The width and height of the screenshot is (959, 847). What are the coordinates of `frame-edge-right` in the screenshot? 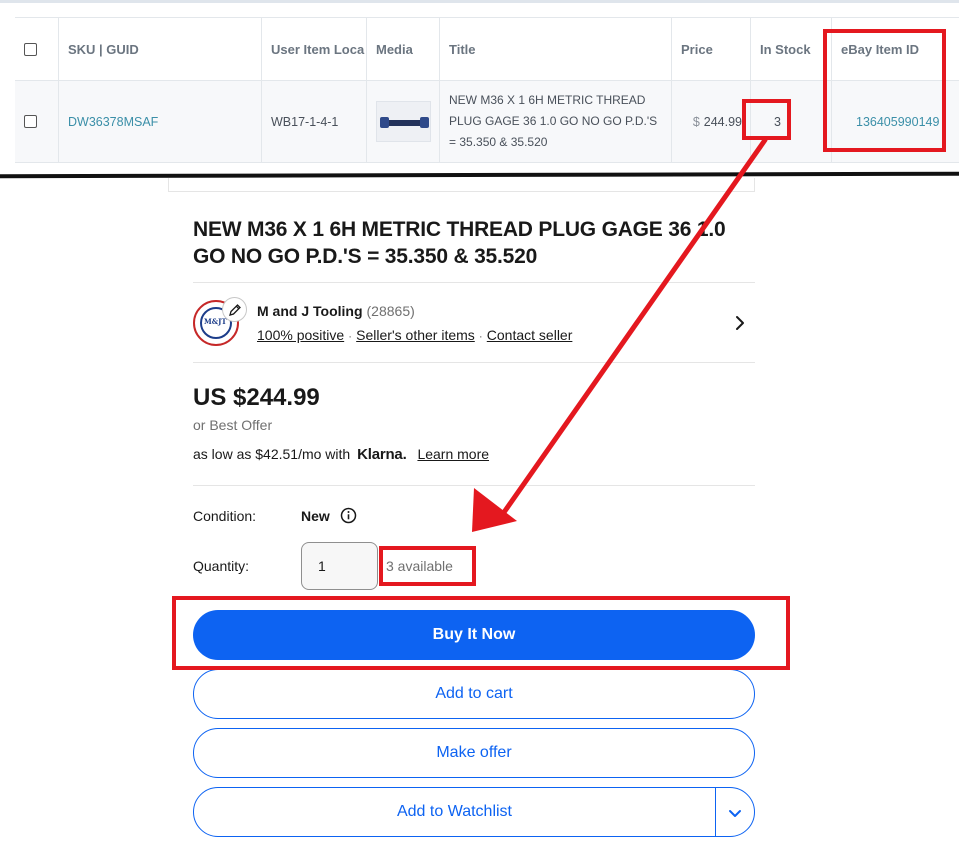 It's located at (754, 185).